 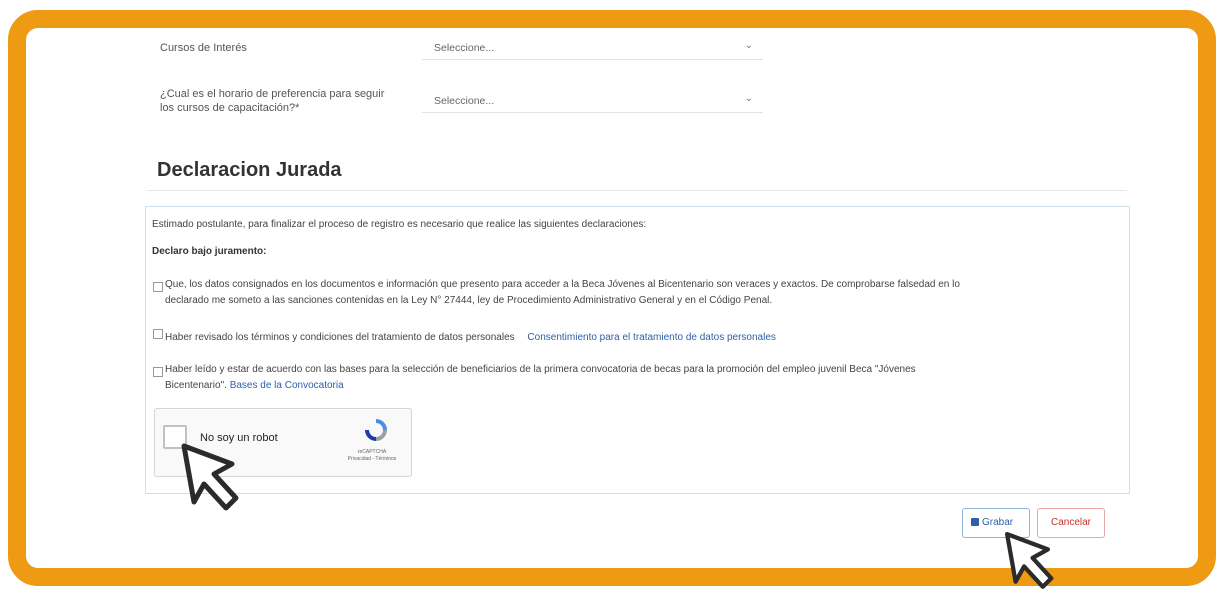 I want to click on sworn-statement-label: Declaro bajo juramento:, so click(x=209, y=251).